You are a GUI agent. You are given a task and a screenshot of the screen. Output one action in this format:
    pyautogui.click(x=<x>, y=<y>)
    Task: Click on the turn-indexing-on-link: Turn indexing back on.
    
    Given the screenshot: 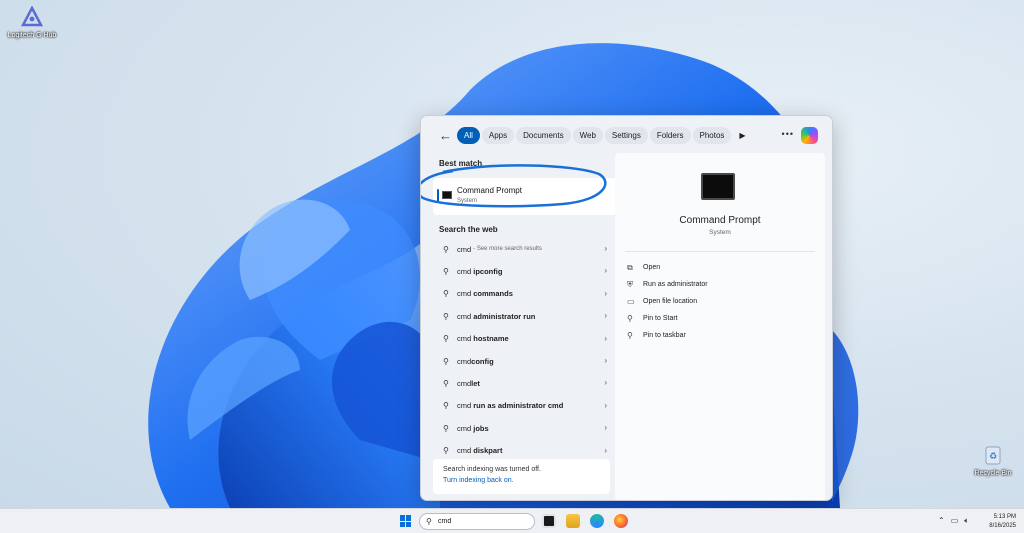 What is the action you would take?
    pyautogui.click(x=521, y=480)
    